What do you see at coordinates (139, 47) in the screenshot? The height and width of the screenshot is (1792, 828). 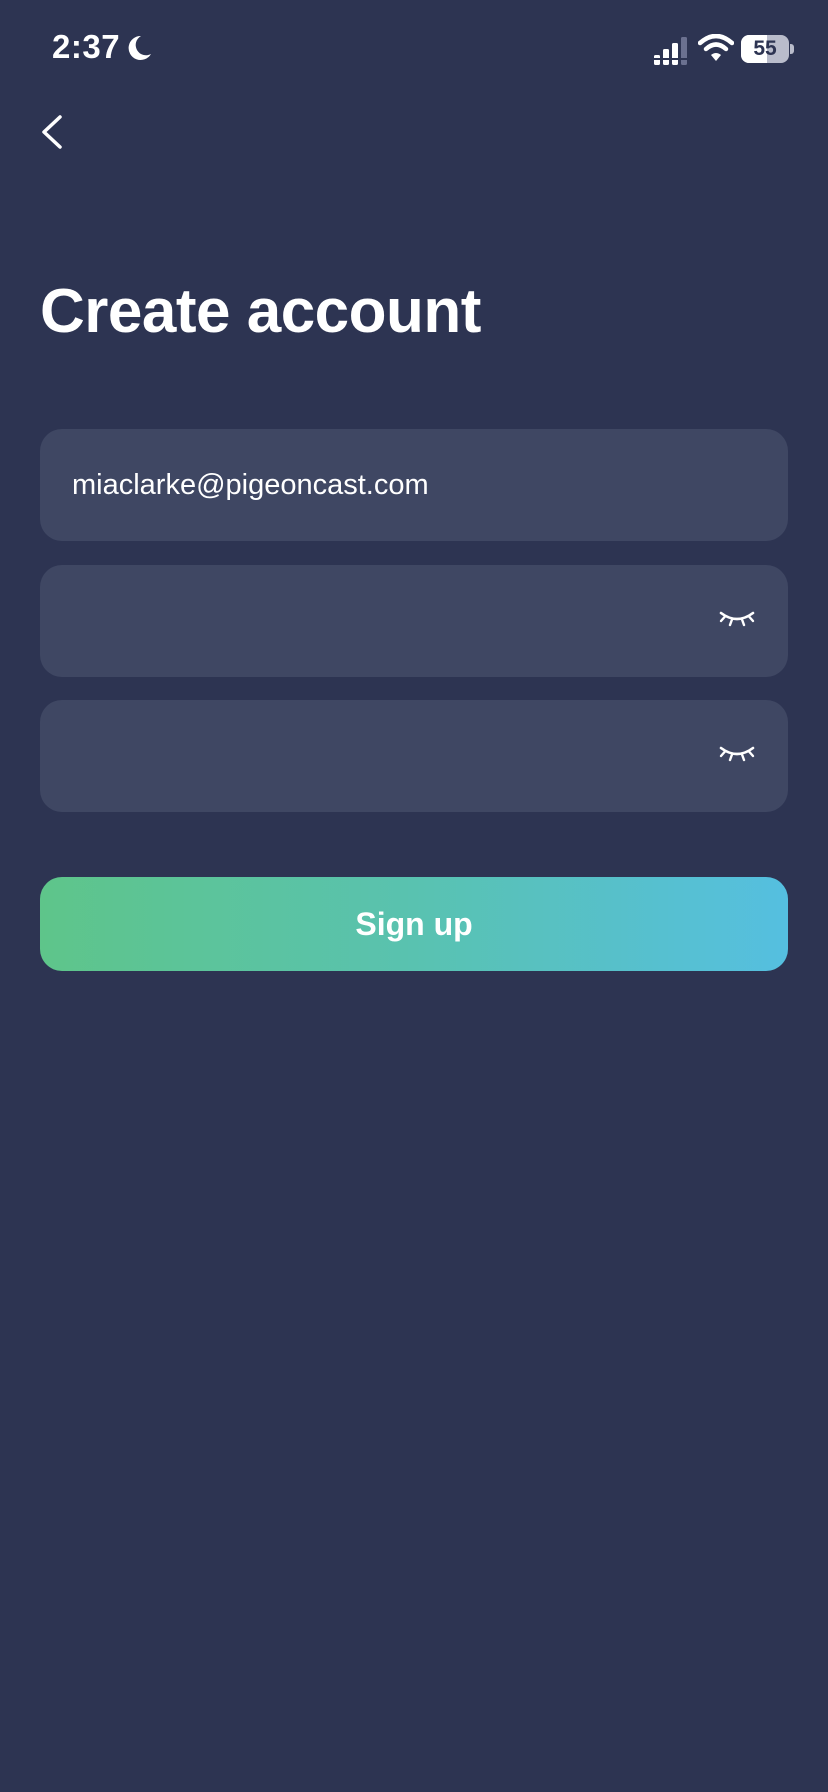 I see `moon-icon` at bounding box center [139, 47].